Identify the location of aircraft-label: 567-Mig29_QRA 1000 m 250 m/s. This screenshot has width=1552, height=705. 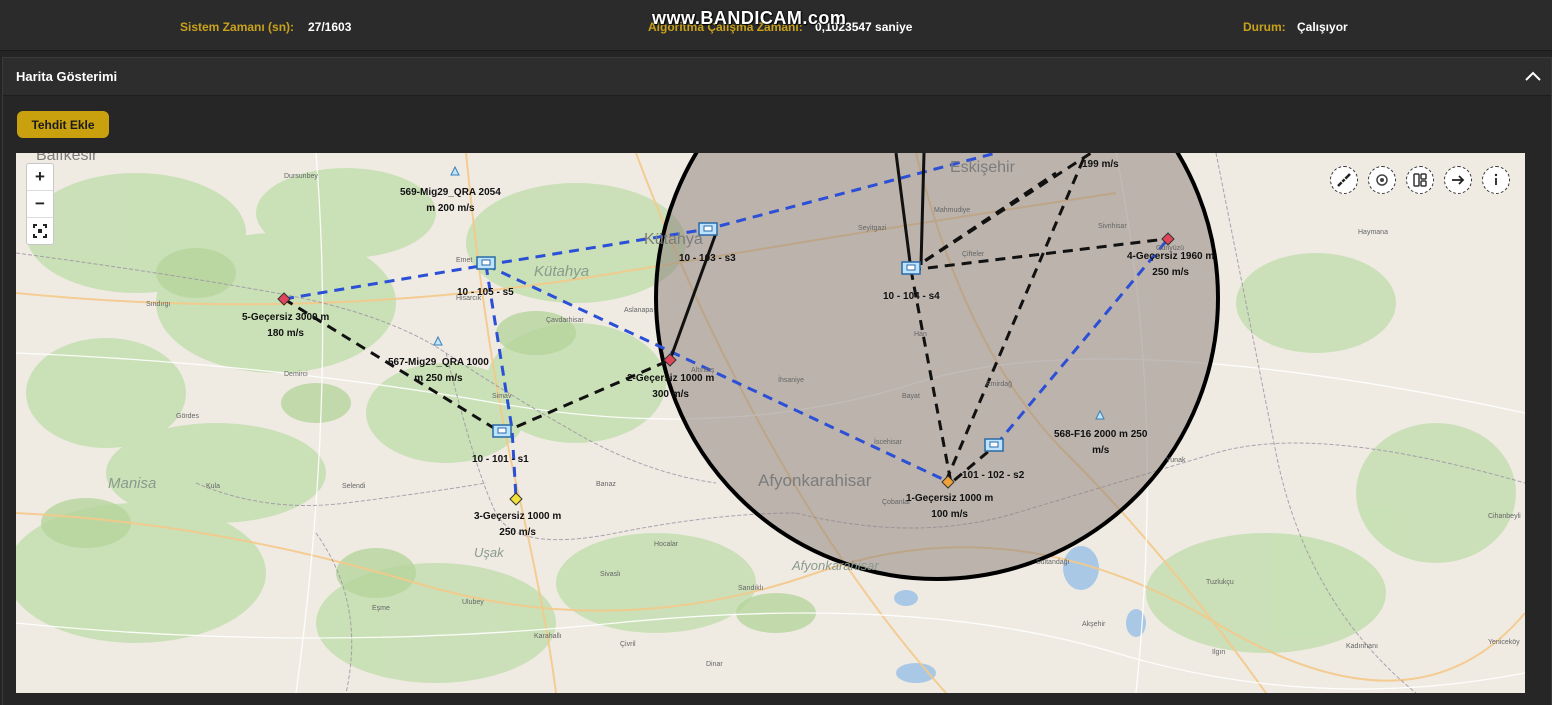
(438, 370).